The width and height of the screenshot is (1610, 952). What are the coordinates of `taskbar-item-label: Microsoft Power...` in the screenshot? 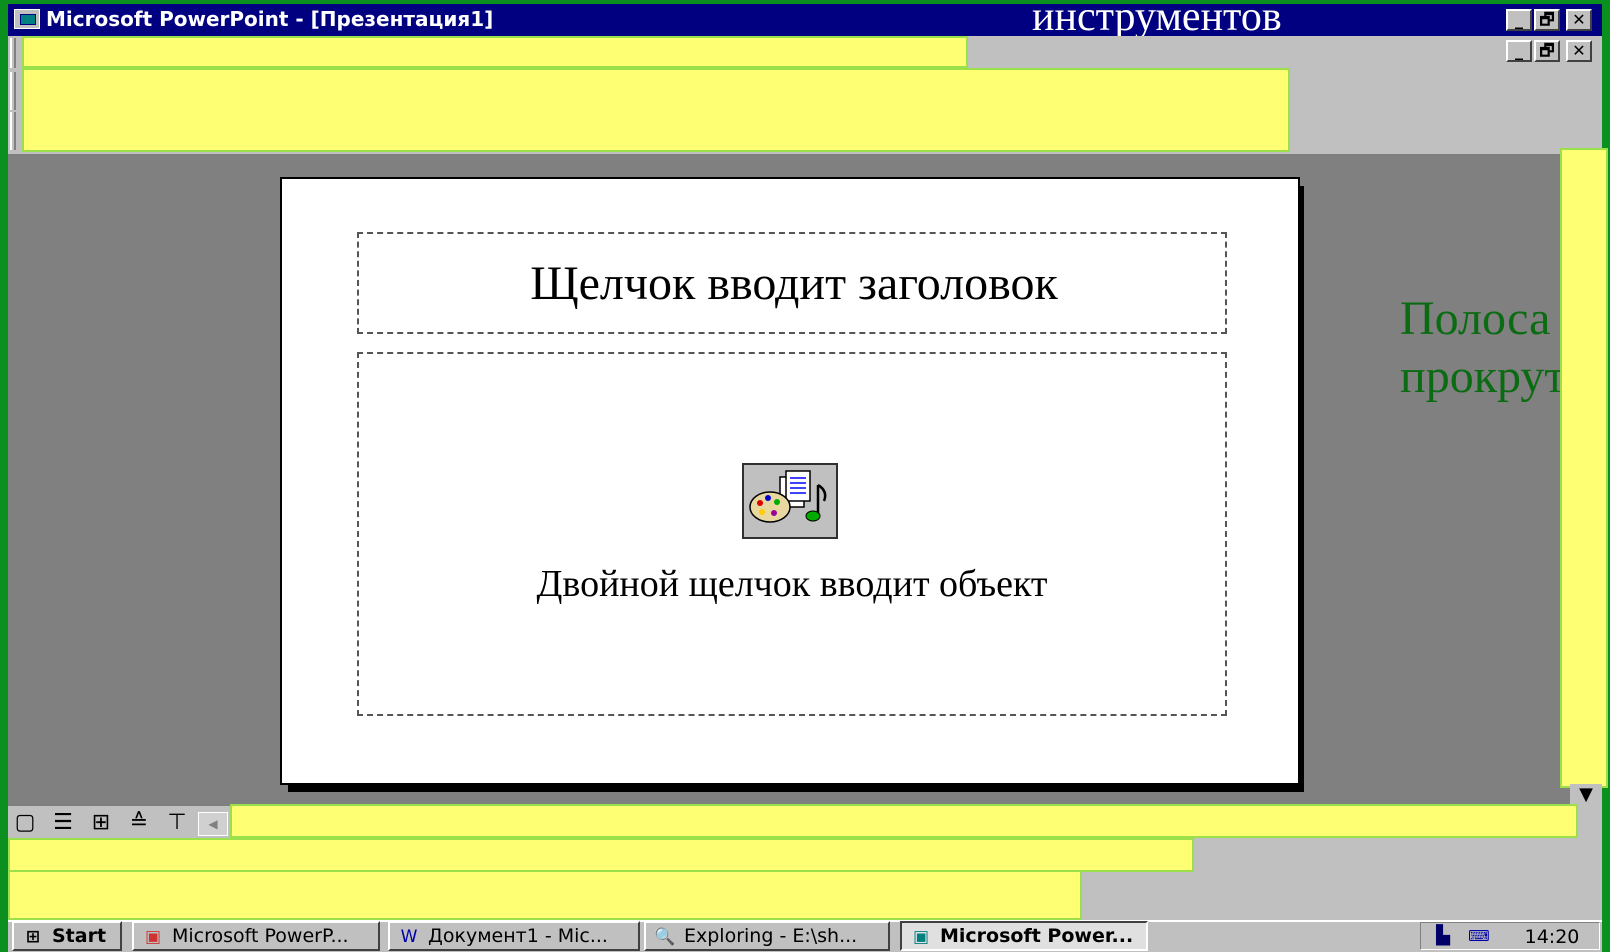 It's located at (1037, 936).